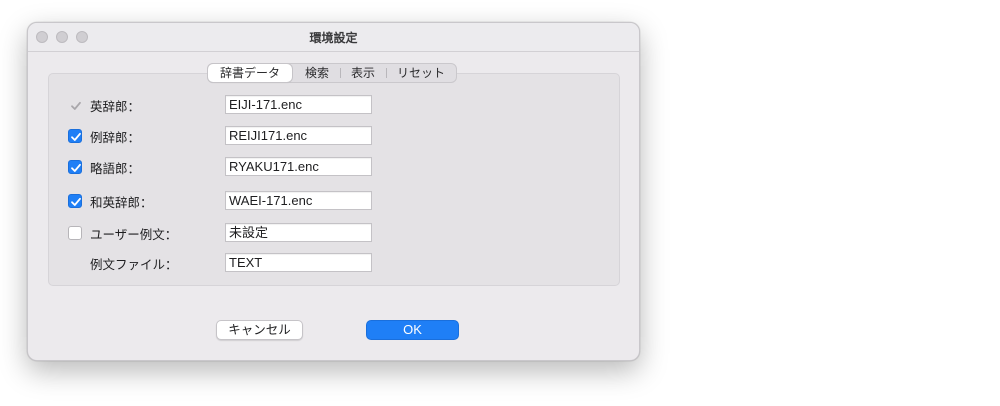 The image size is (1000, 406). What do you see at coordinates (115, 106) in the screenshot?
I see `eijiro-label: 英辞郎：` at bounding box center [115, 106].